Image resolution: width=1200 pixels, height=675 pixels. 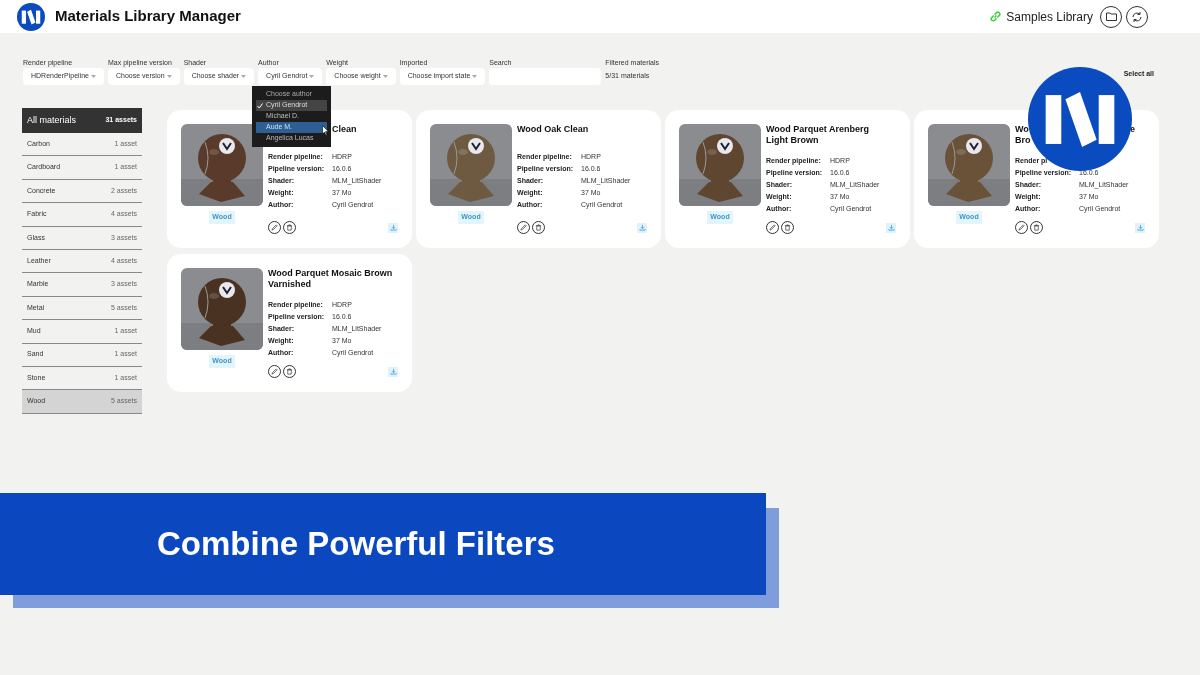 I want to click on material-title: Wood Parquet Mosaic Brown, so click(x=330, y=273).